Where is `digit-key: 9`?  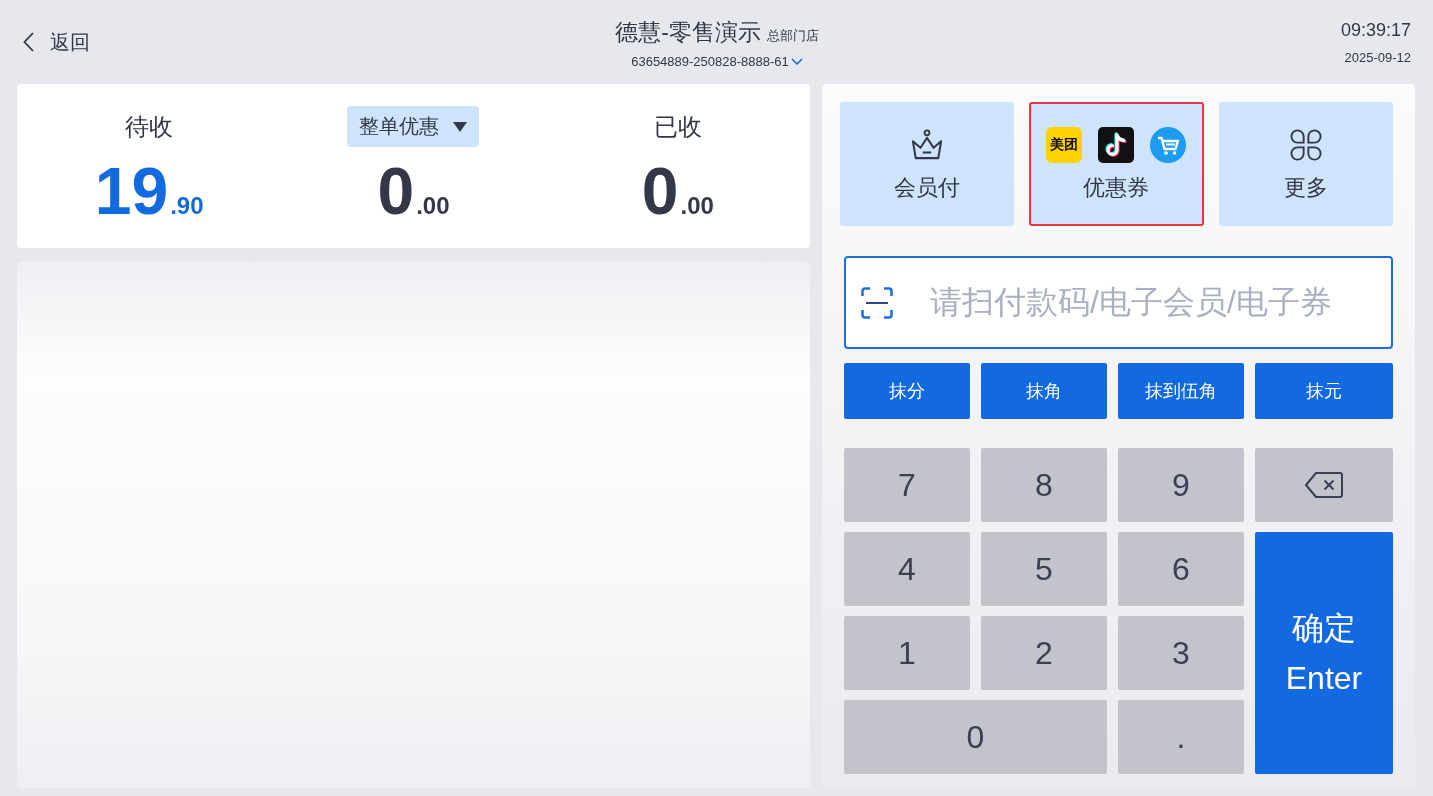
digit-key: 9 is located at coordinates (1181, 485).